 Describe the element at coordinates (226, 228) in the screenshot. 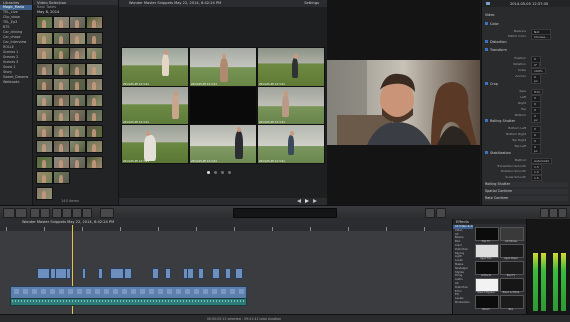

I see `timeline-ruler` at that location.